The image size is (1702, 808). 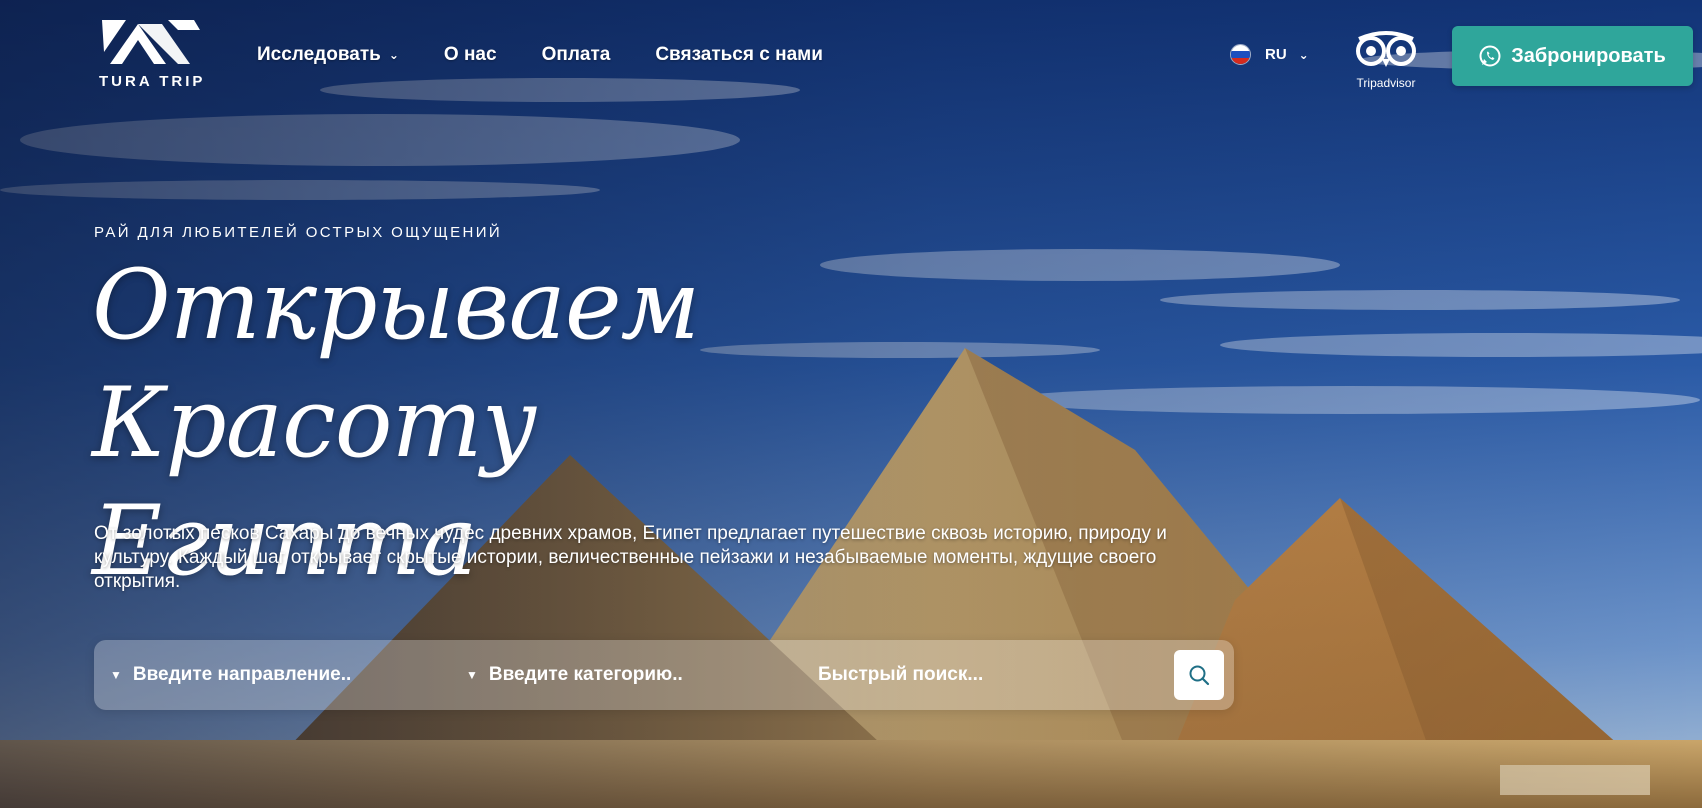 I want to click on book-button-label: Забронировать, so click(x=1588, y=55).